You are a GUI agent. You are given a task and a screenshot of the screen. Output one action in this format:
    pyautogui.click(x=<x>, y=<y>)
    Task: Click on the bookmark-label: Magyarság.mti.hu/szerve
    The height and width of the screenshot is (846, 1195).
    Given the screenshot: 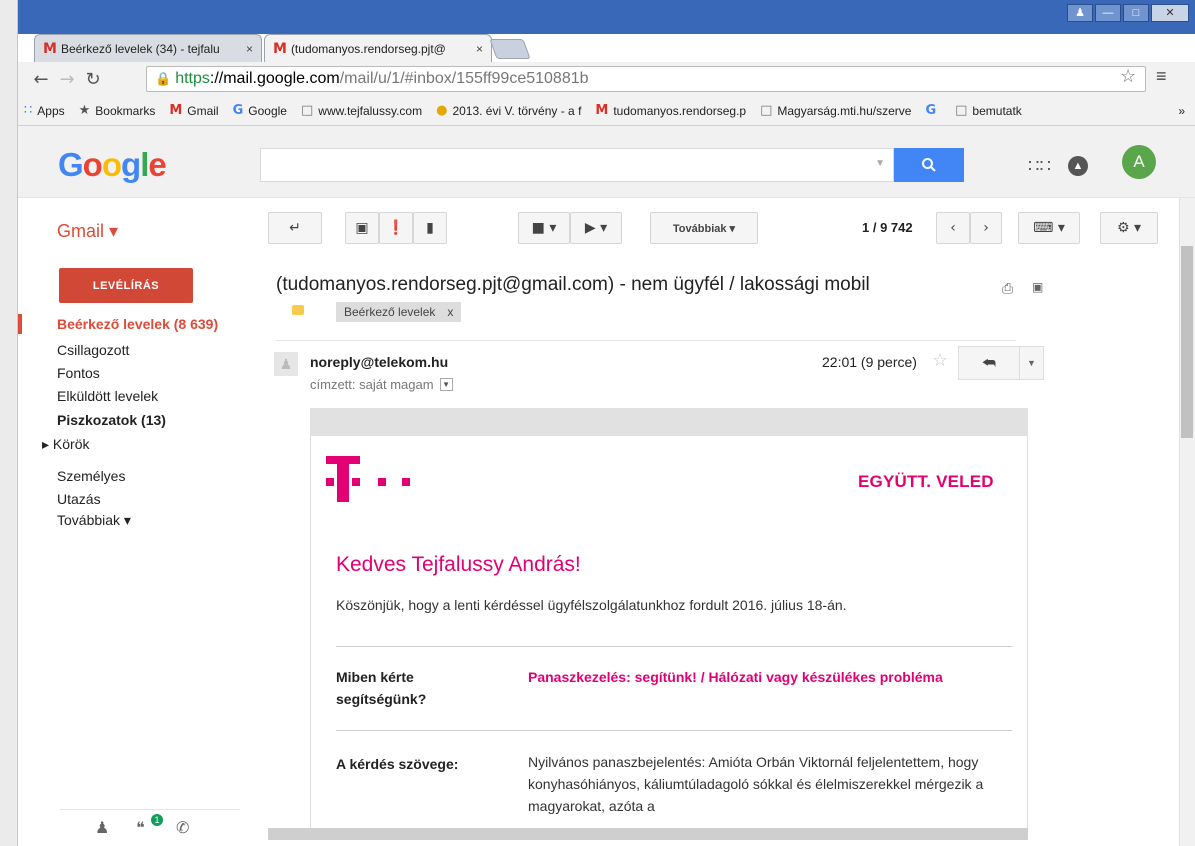 What is the action you would take?
    pyautogui.click(x=844, y=110)
    